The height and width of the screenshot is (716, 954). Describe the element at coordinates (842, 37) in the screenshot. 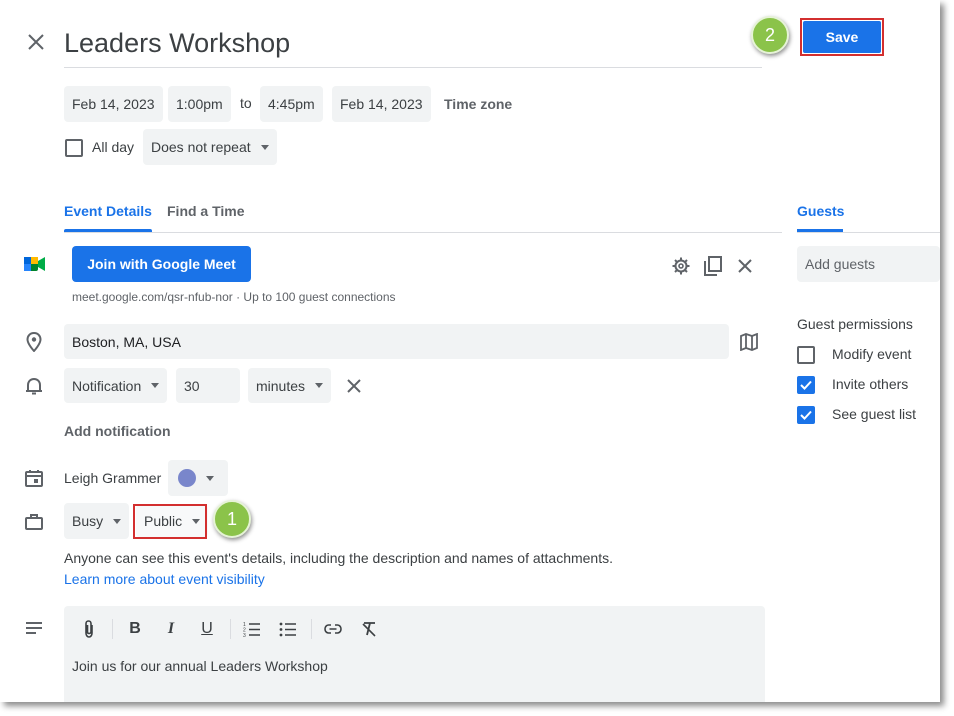

I see `save-button: Save` at that location.